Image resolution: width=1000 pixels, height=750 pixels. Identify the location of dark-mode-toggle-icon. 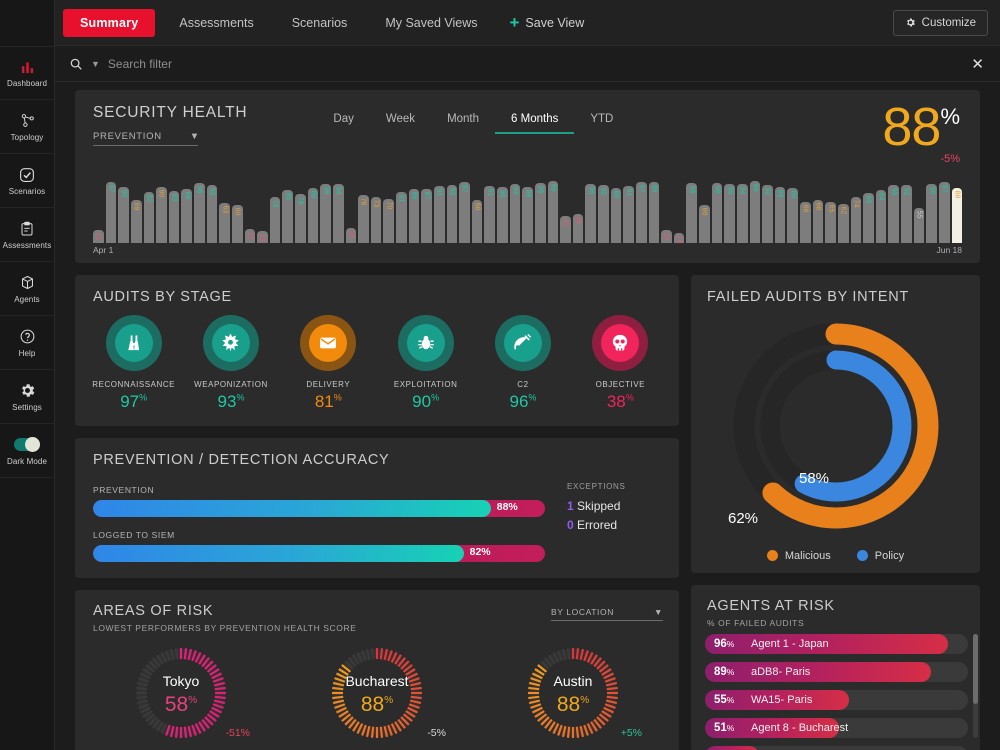
(27, 445).